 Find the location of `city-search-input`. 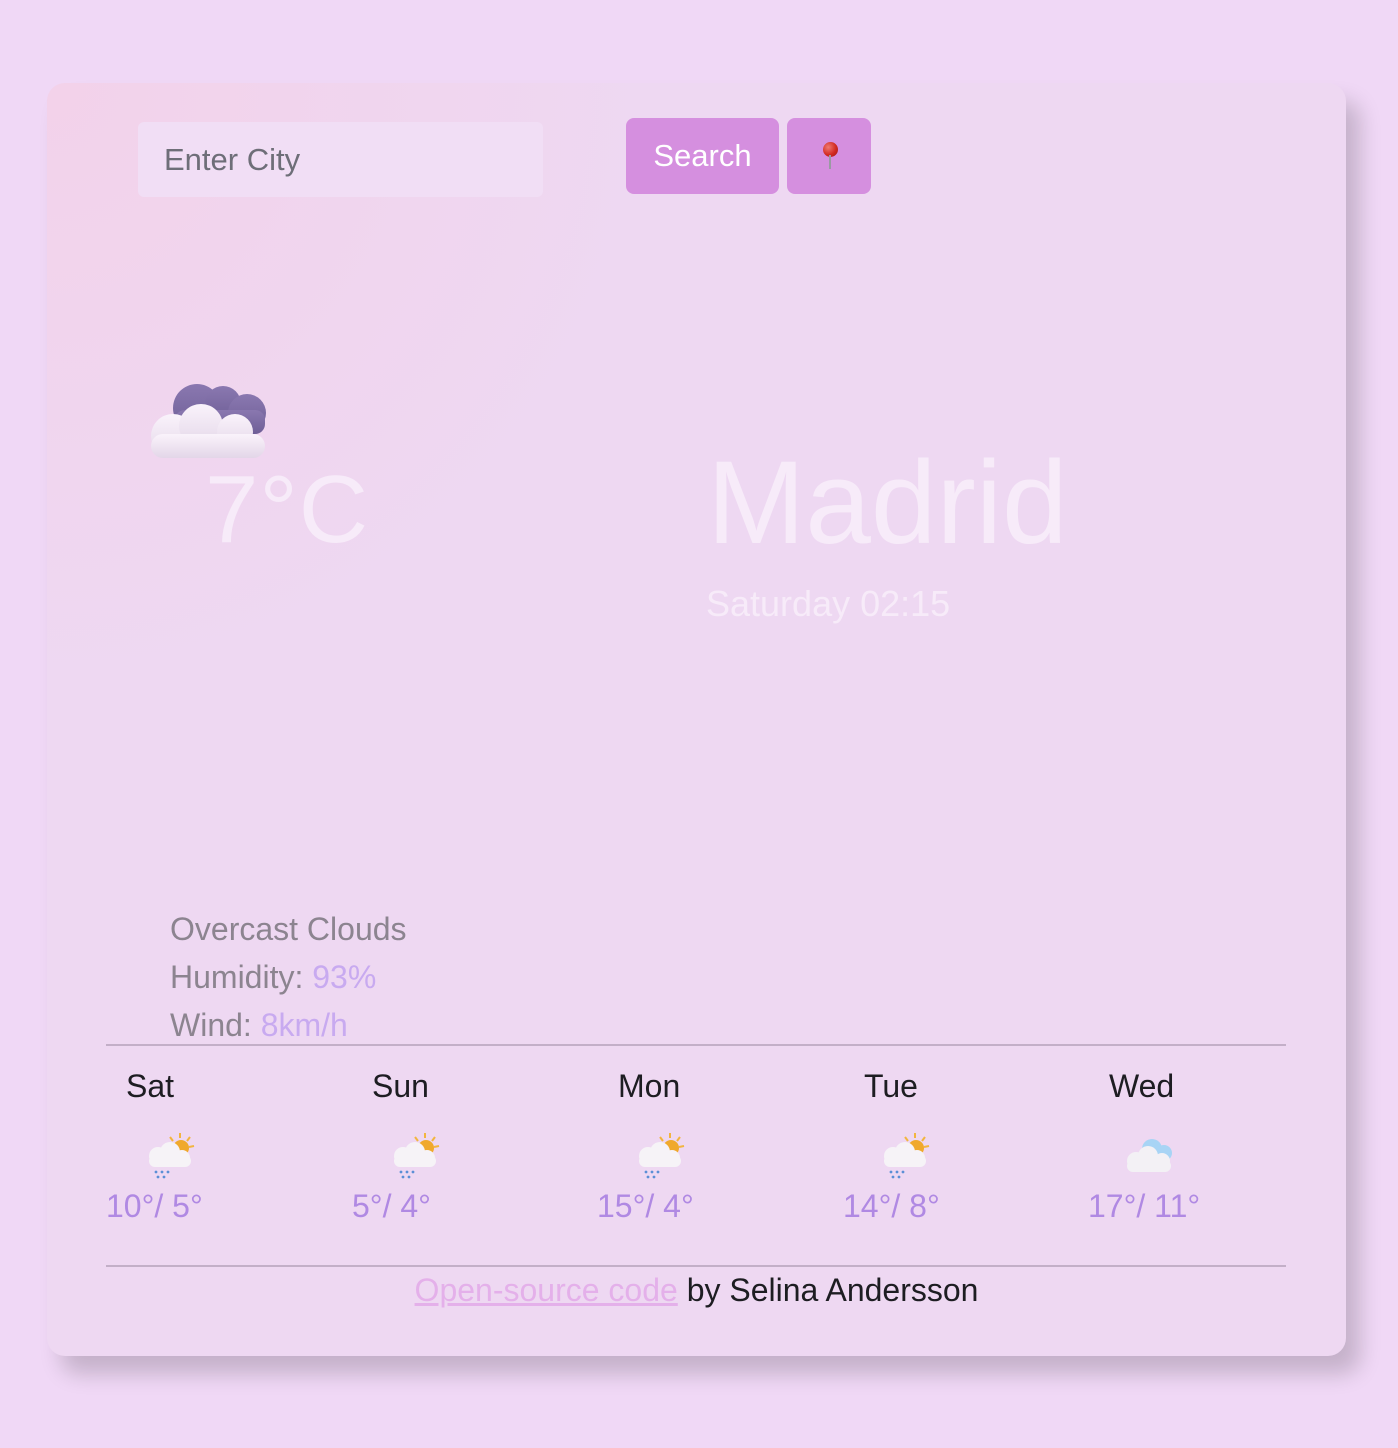

city-search-input is located at coordinates (340, 159).